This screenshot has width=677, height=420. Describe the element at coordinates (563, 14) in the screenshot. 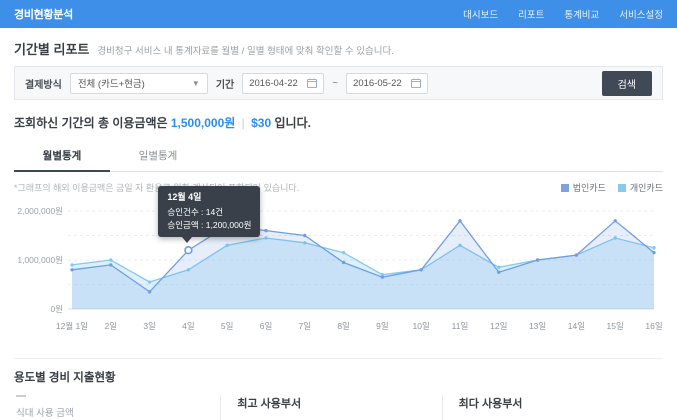

I see `nav-menu: 대시보드 리포트 통계비교 서비스설정` at that location.